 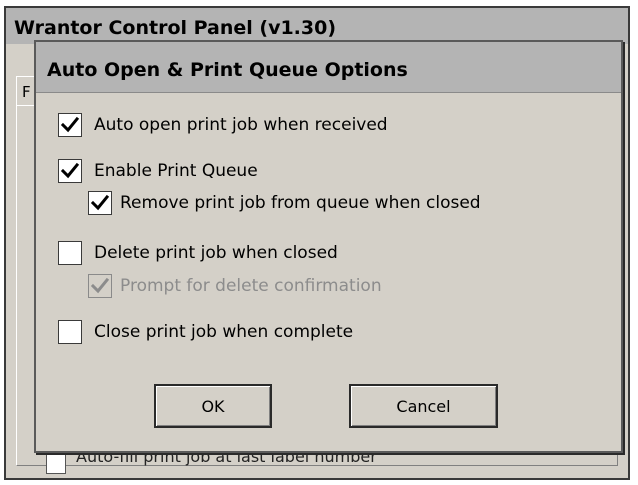 I want to click on prompt-delete-confirmation-checkbox, so click(x=100, y=286).